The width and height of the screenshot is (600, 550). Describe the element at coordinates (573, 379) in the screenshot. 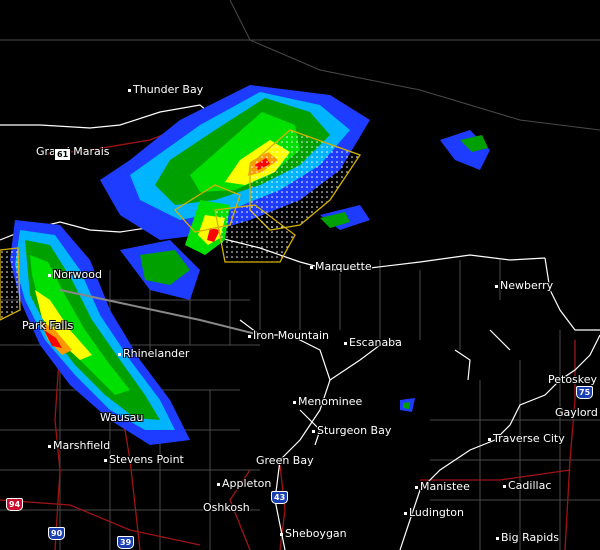

I see `city-label-petoskey: Petoskey` at that location.